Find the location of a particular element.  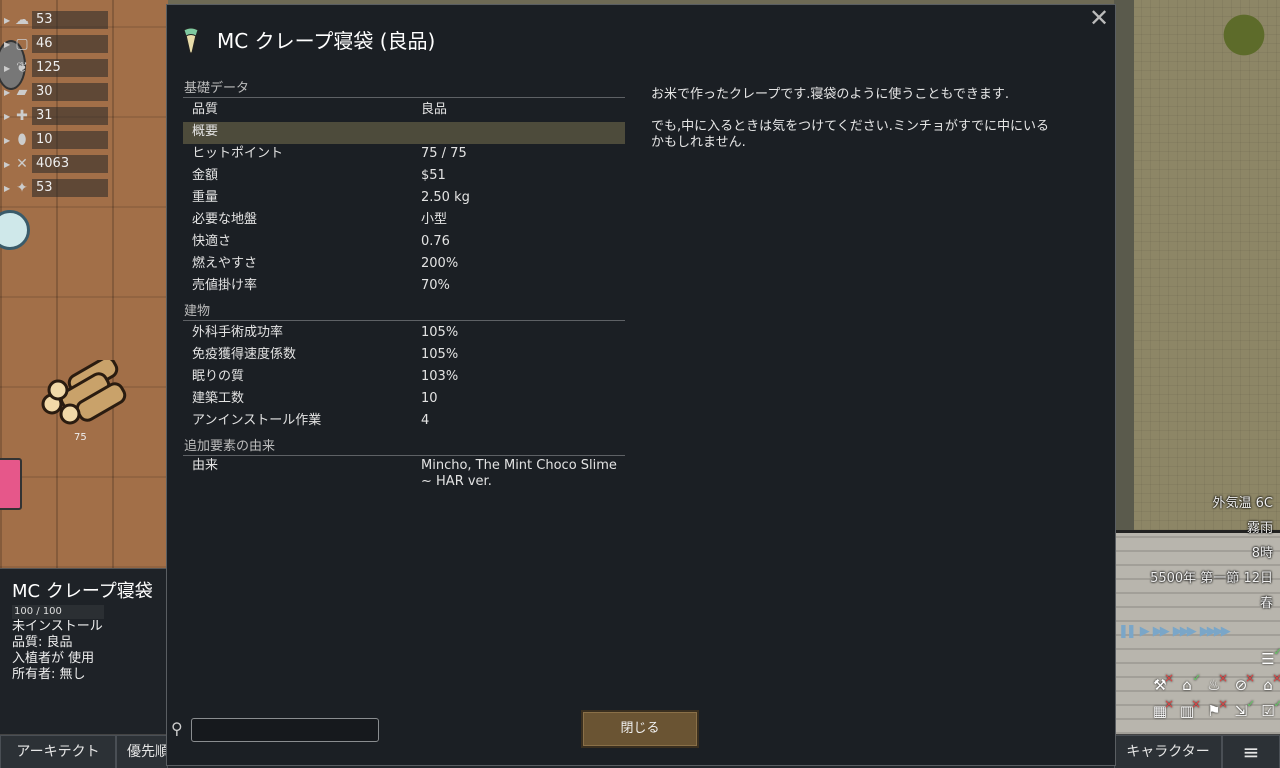

stat-category-header: 追加要素の由来 is located at coordinates (404, 446).